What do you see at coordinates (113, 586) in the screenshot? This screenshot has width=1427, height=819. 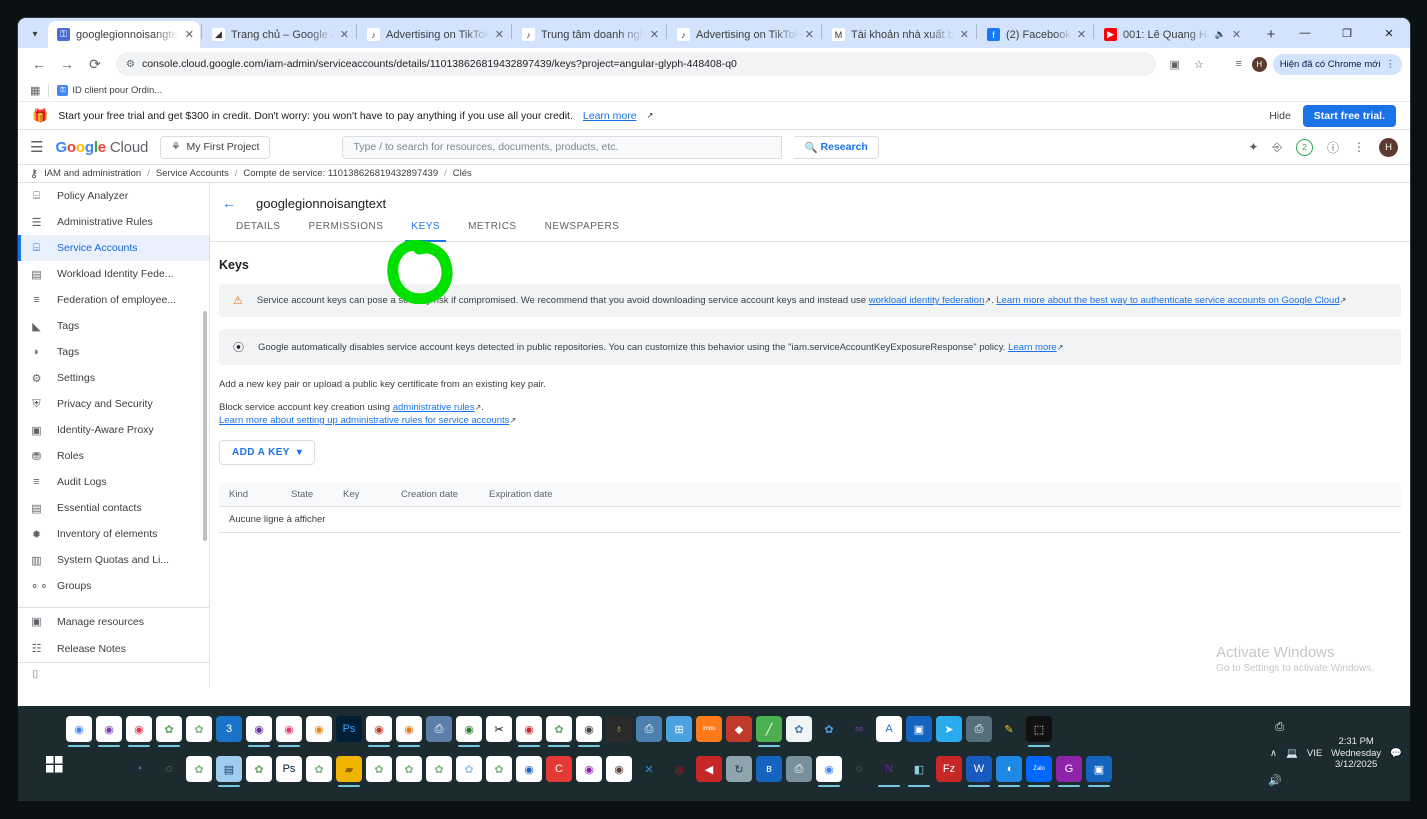 I see `sidebar-item-groups: ⚬⚬ Groups` at bounding box center [113, 586].